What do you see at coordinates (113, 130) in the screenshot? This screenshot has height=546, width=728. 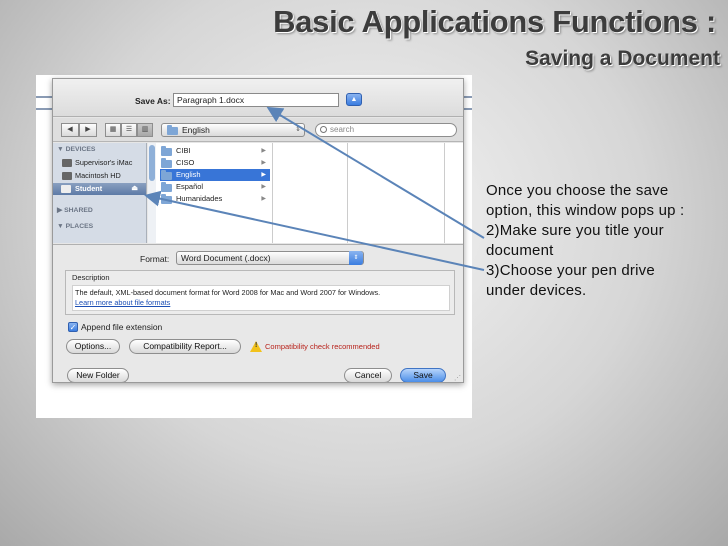 I see `icon-view-button: ▦` at bounding box center [113, 130].